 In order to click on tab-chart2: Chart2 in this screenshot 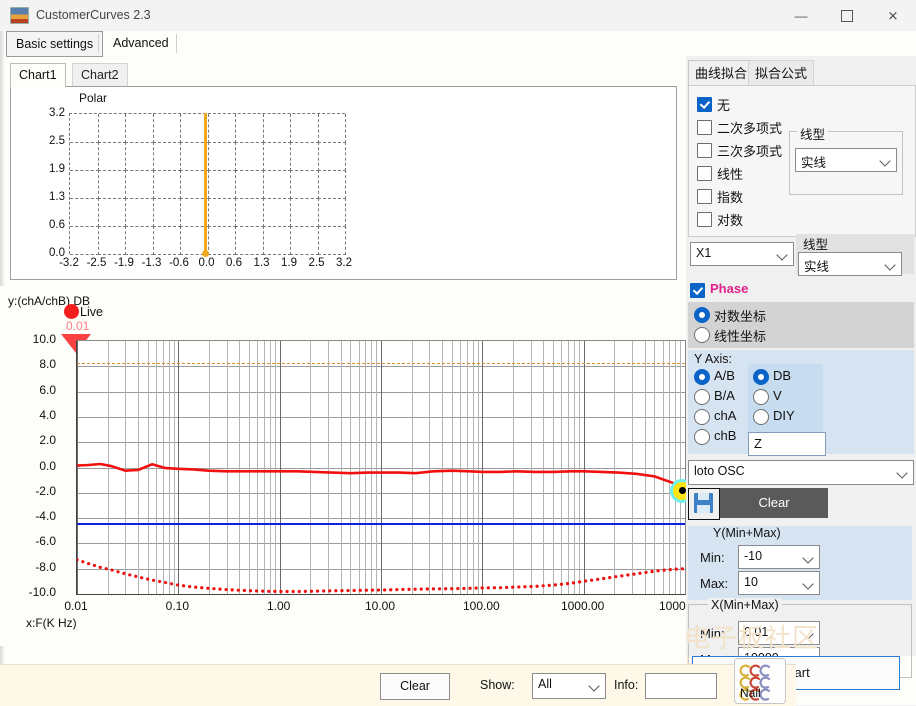, I will do `click(100, 75)`.